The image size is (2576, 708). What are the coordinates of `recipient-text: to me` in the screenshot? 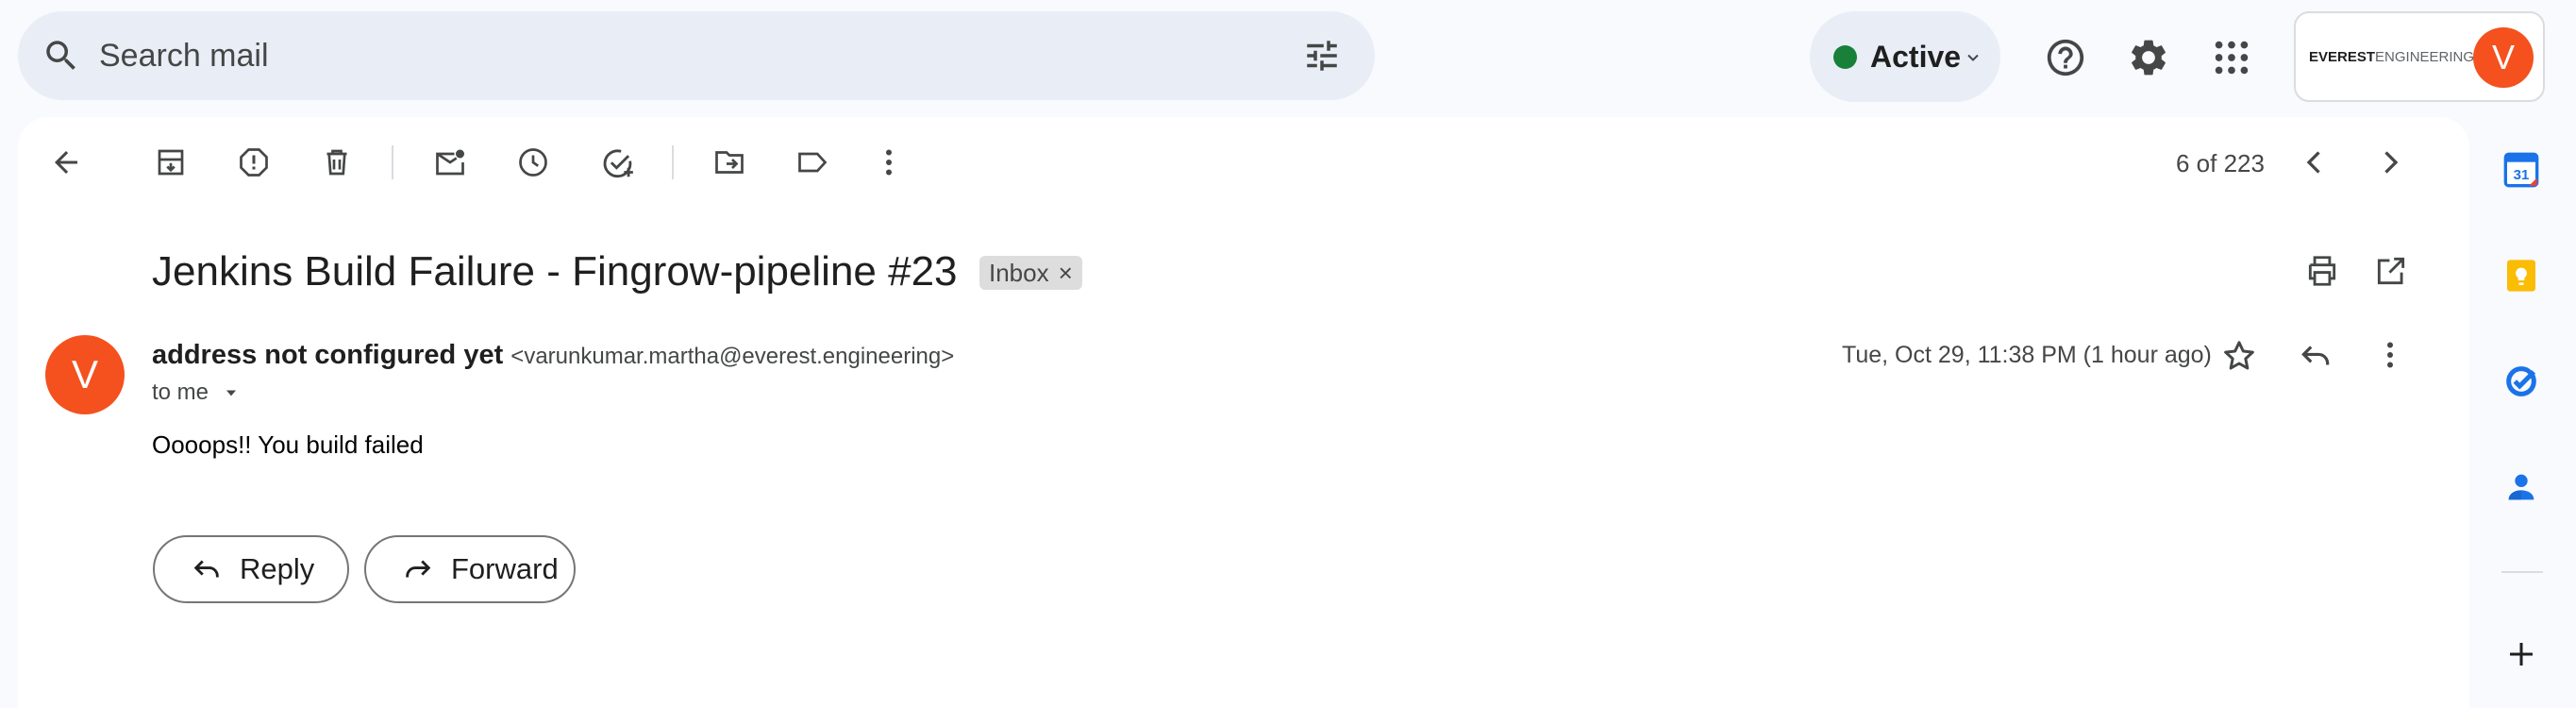 It's located at (180, 392).